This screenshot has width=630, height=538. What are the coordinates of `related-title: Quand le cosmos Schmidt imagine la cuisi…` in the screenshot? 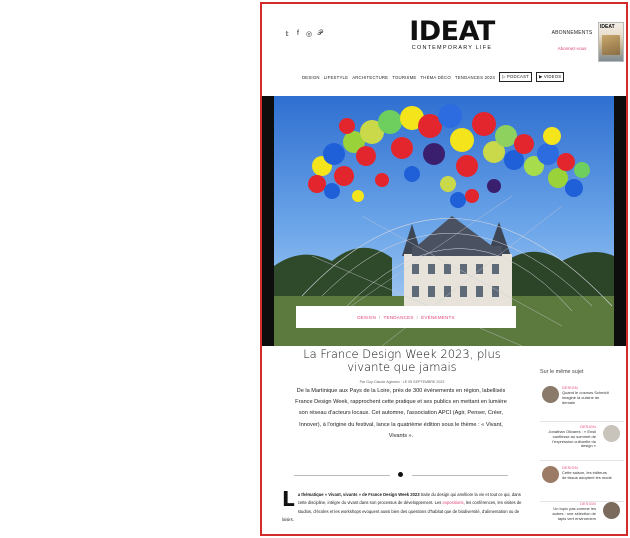 It's located at (585, 397).